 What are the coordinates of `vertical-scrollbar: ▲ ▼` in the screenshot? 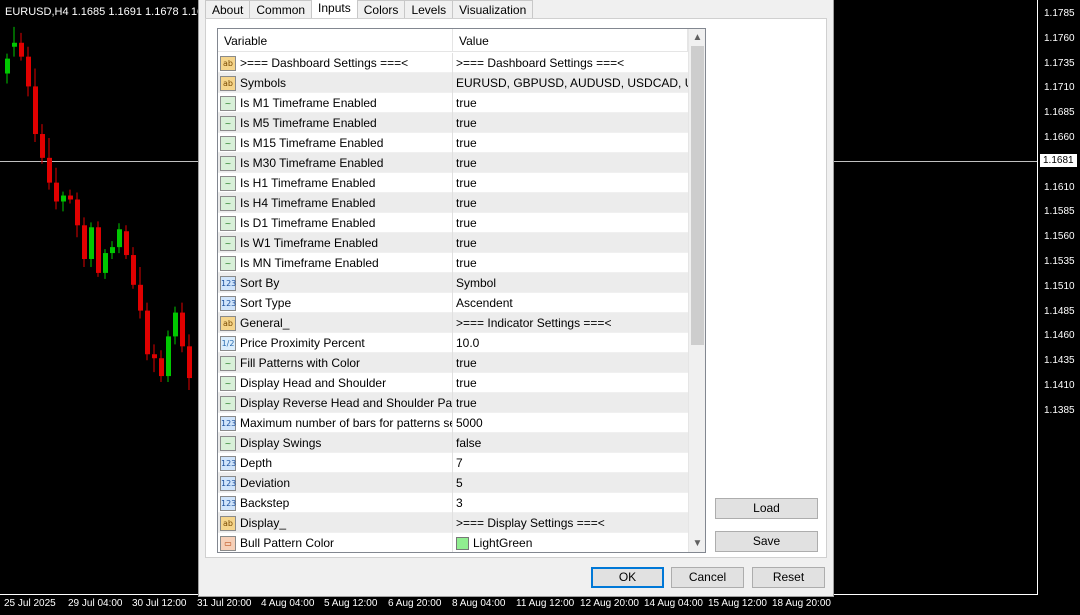 It's located at (696, 290).